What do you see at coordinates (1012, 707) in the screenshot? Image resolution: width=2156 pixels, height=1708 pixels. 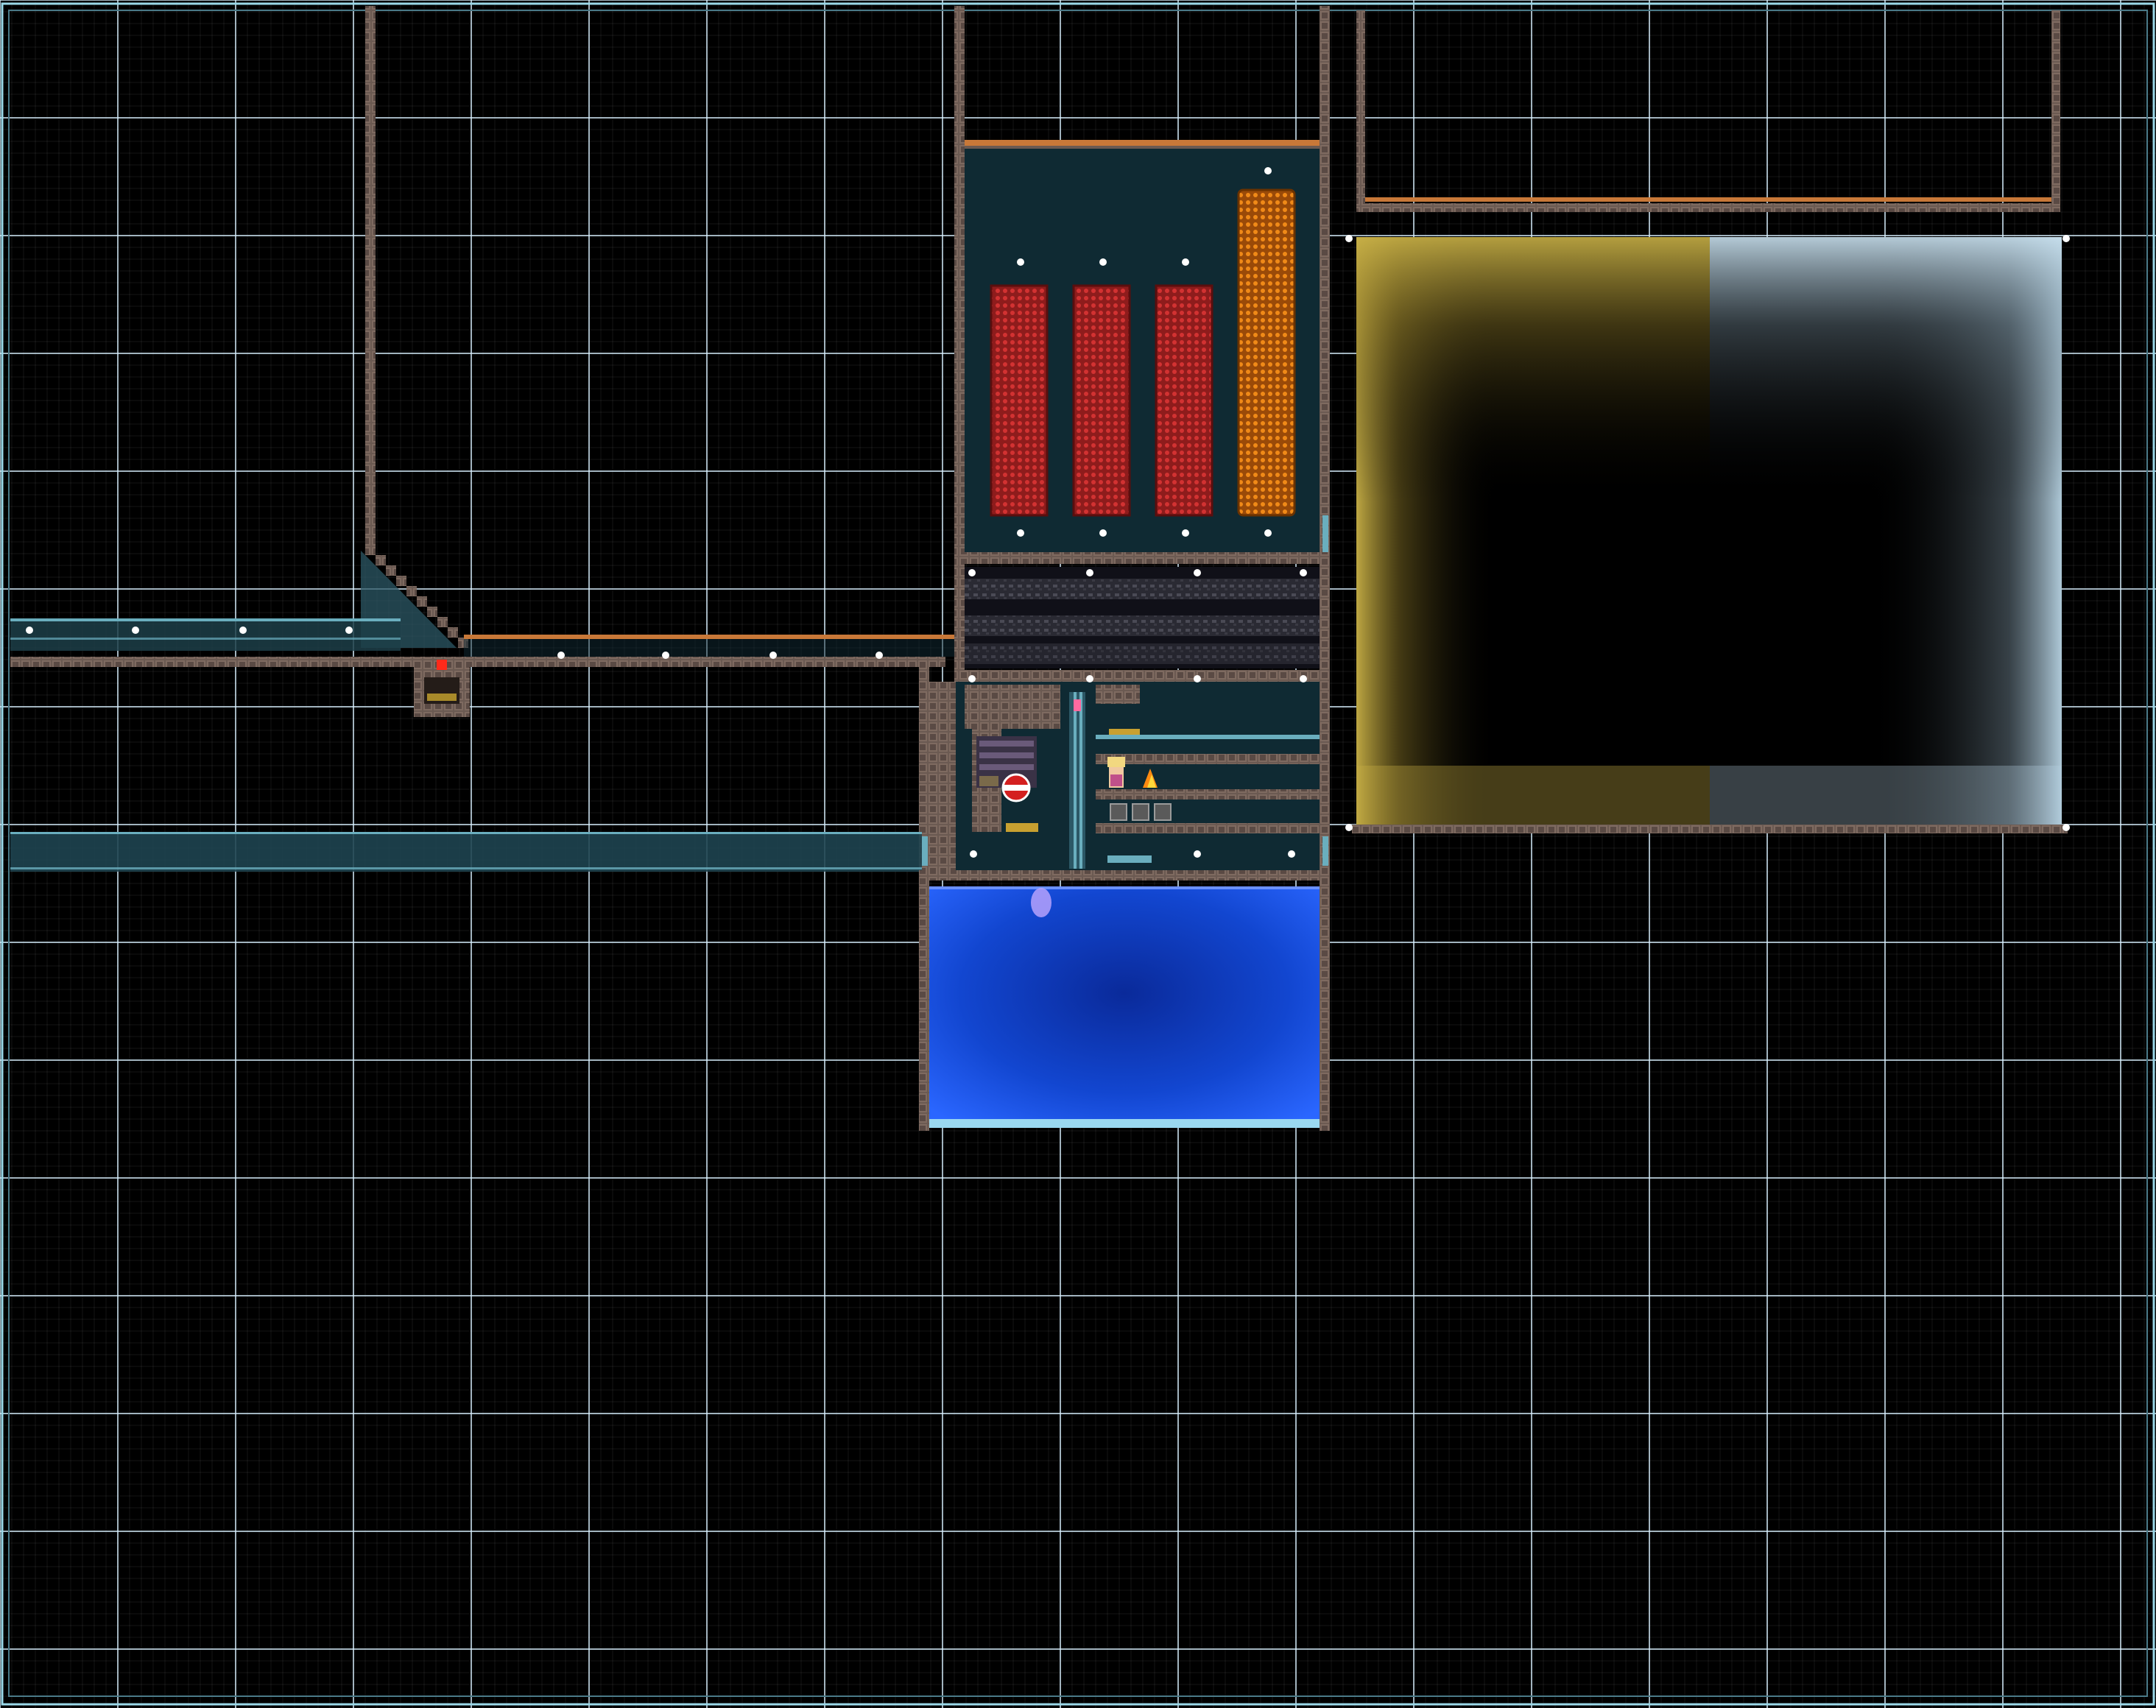 I see `brick-block-upper` at bounding box center [1012, 707].